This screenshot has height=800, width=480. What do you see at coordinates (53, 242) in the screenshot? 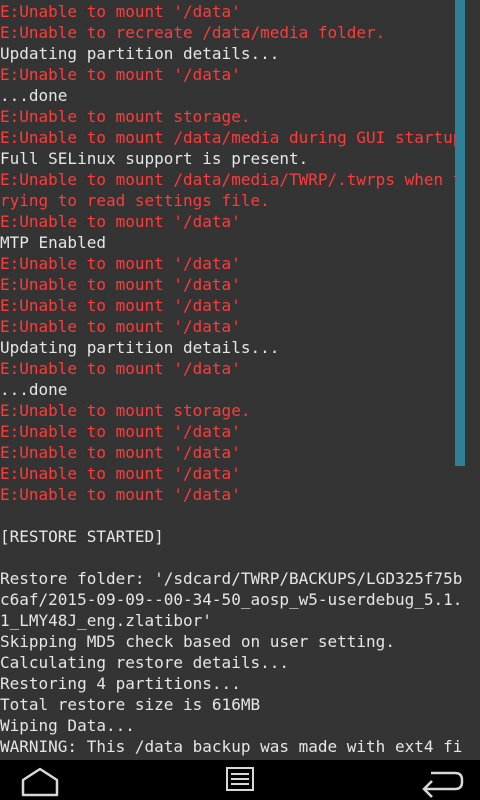
I see `console-line: MTP Enabled` at bounding box center [53, 242].